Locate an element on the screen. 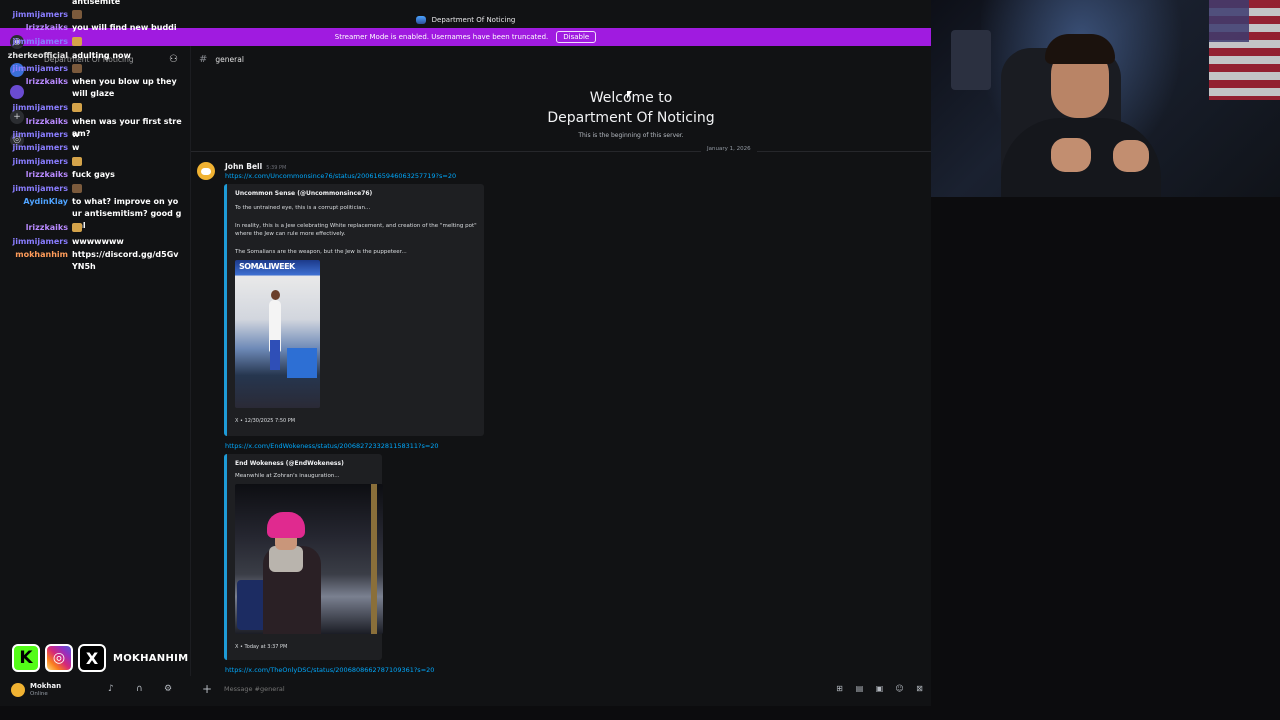  chat-message-text: https://discord.gg/d5GvYN5h is located at coordinates (125, 260).